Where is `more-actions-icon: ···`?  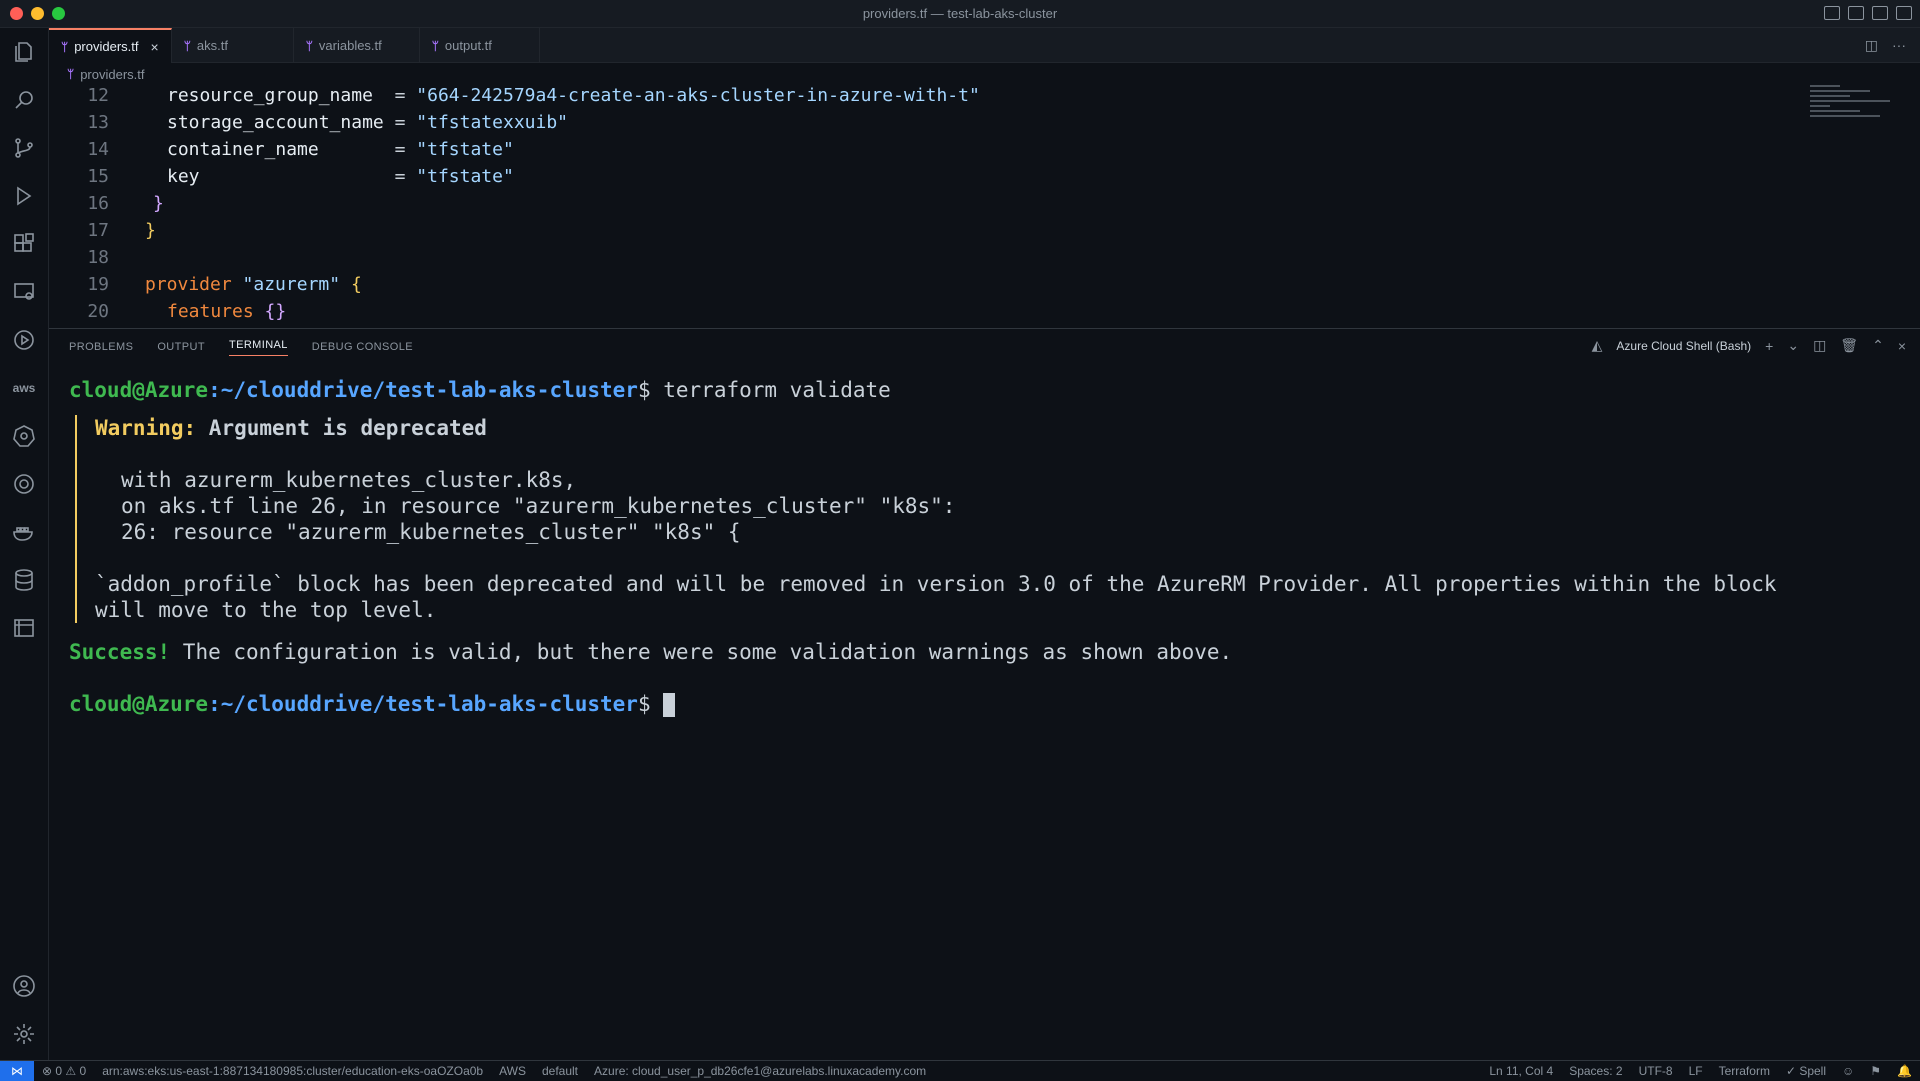 more-actions-icon: ··· is located at coordinates (1899, 45).